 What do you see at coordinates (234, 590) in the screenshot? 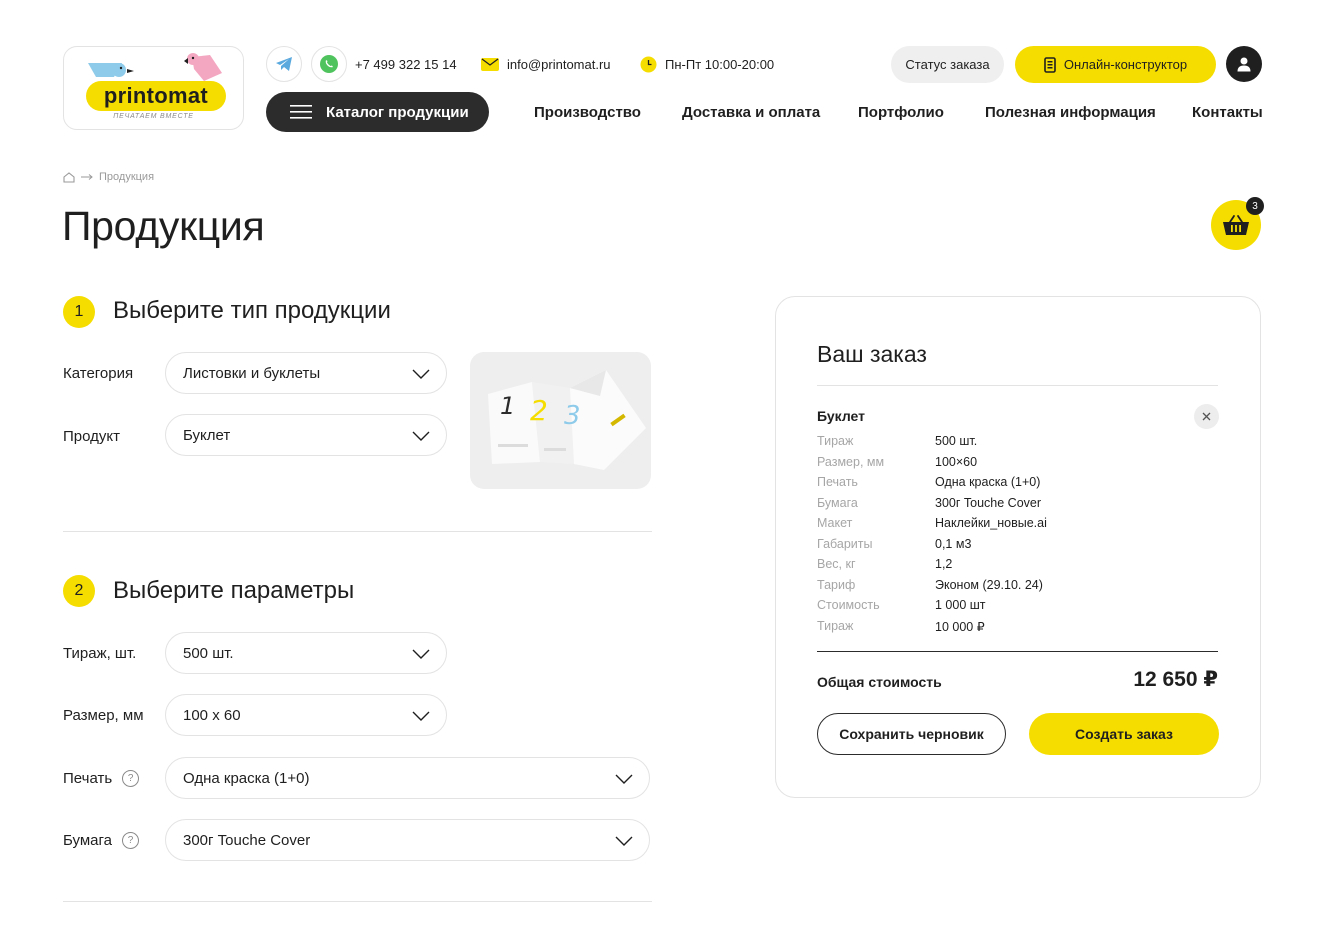
I see `step-2-title: Выберите параметры` at bounding box center [234, 590].